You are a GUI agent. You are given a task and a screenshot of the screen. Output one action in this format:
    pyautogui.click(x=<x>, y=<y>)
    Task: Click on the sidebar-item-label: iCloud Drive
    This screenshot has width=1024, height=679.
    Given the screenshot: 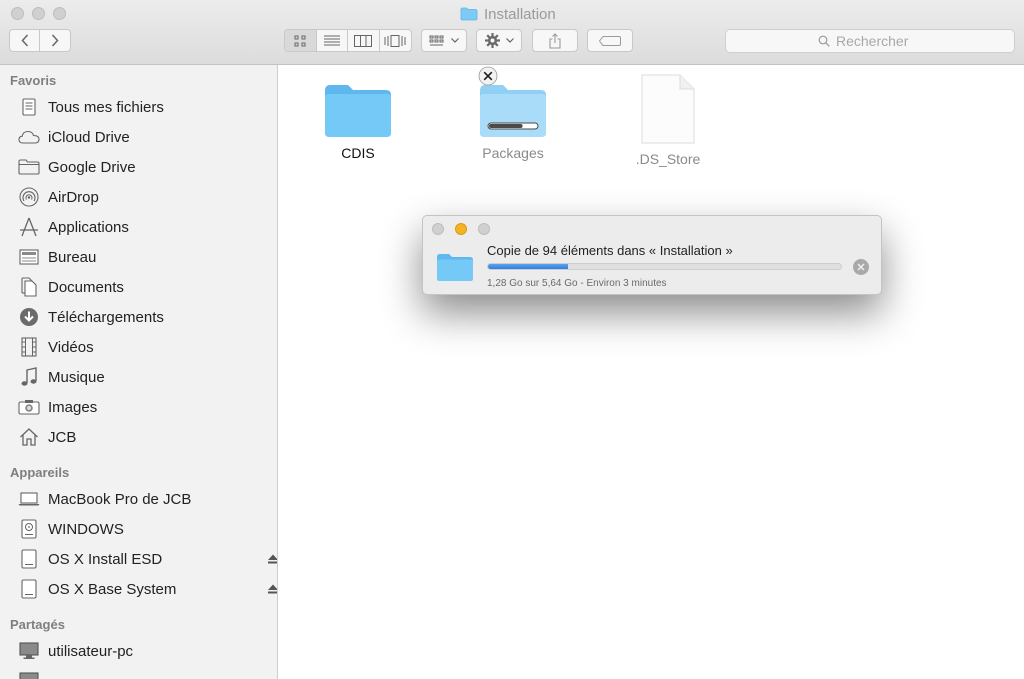 What is the action you would take?
    pyautogui.click(x=89, y=137)
    